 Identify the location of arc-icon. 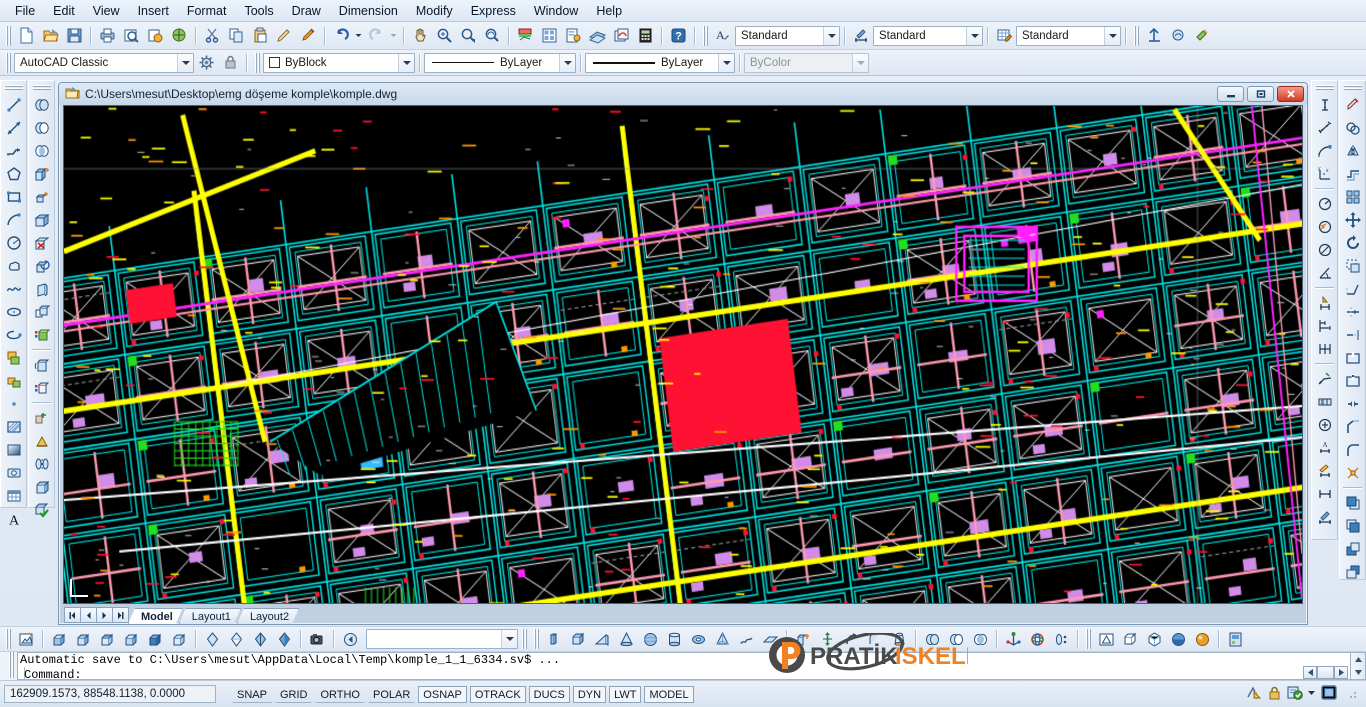
(13, 219).